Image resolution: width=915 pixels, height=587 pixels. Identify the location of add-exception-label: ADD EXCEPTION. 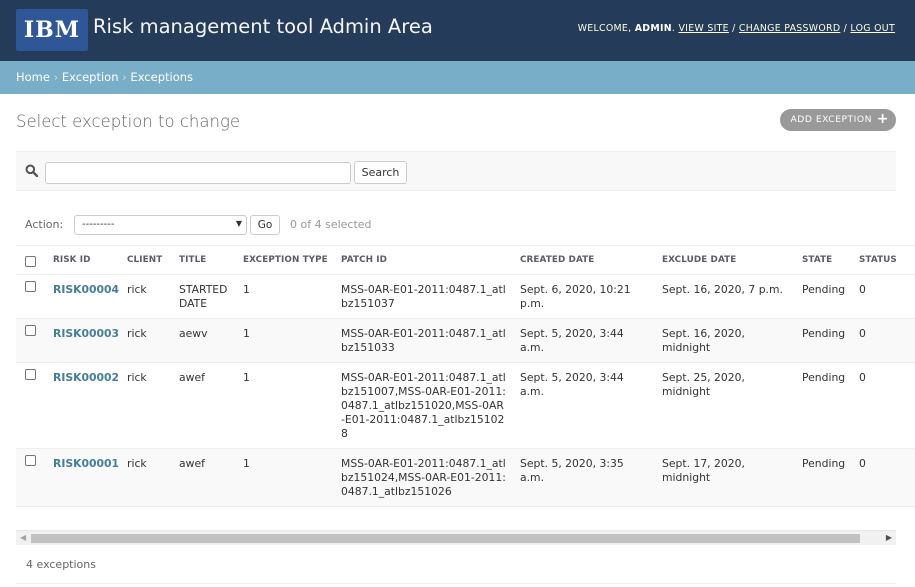
(831, 119).